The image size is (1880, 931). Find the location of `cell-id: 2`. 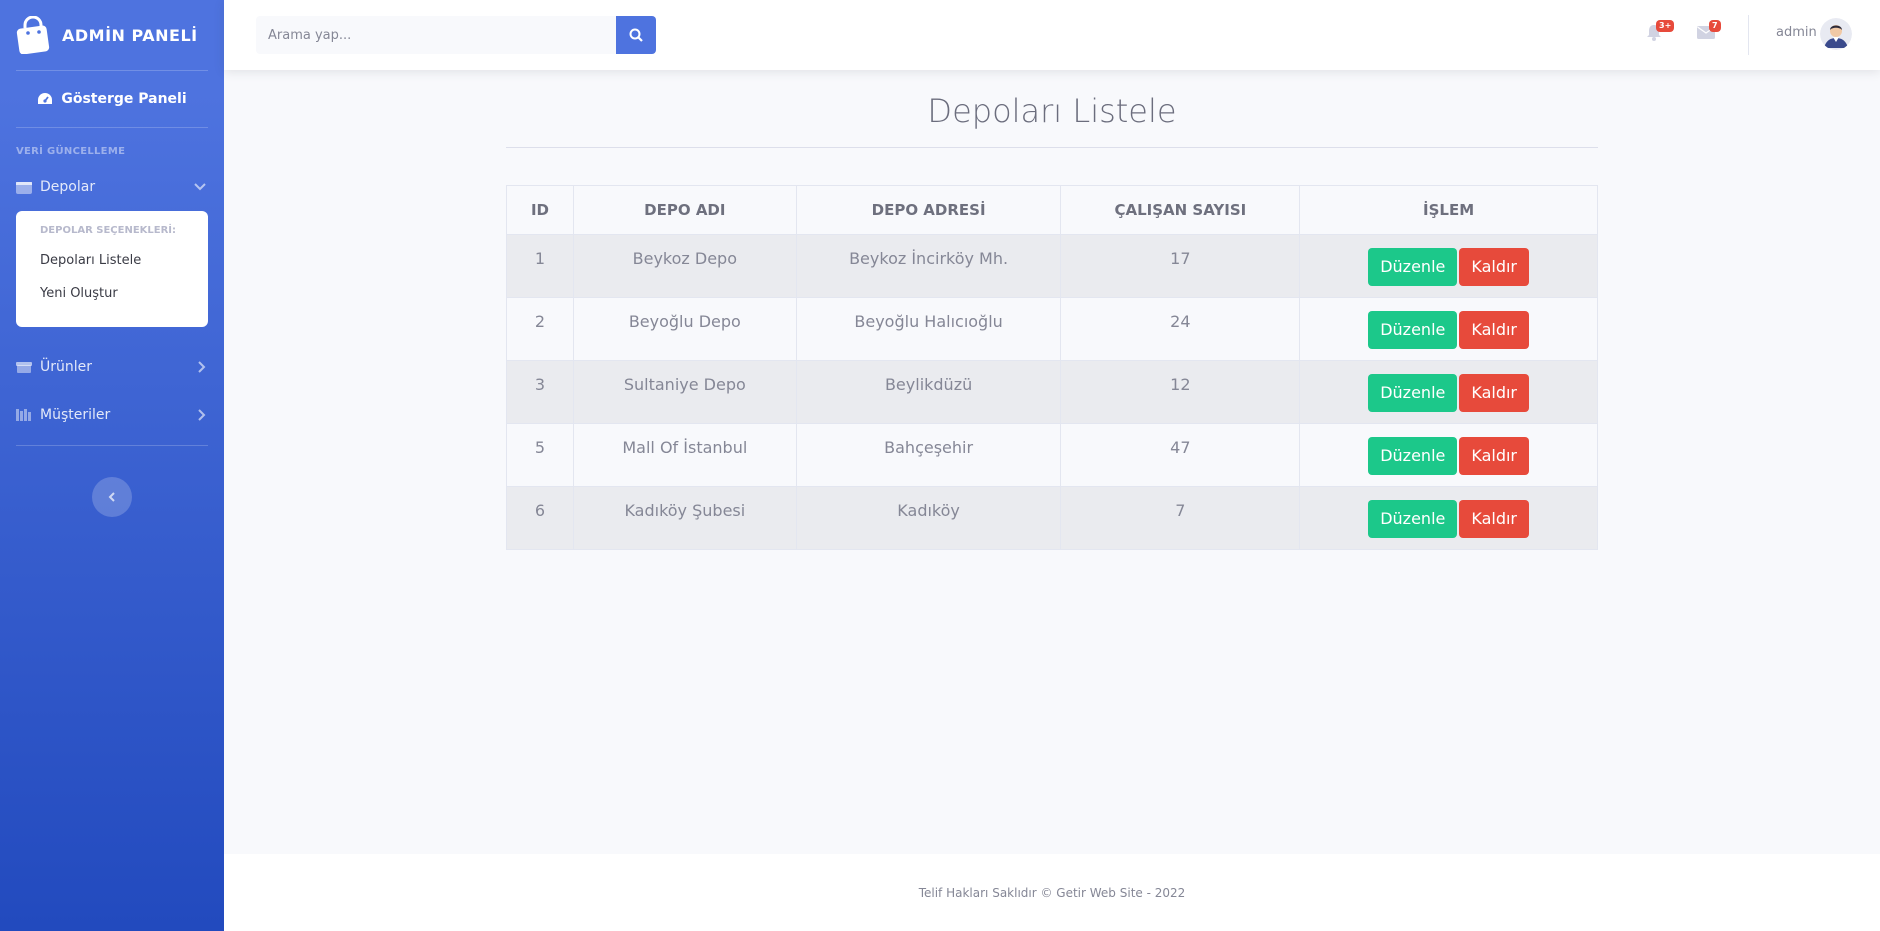

cell-id: 2 is located at coordinates (540, 329).